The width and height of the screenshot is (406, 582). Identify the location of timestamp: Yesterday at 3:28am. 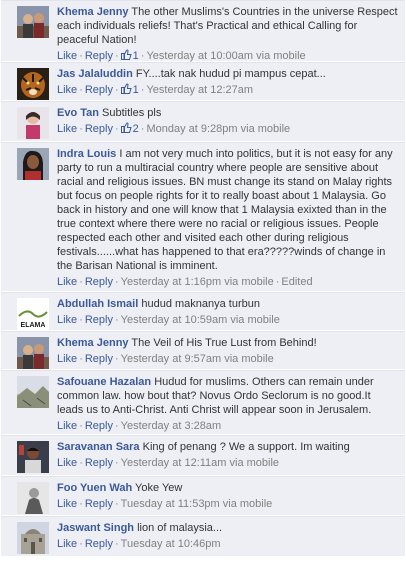
(171, 426).